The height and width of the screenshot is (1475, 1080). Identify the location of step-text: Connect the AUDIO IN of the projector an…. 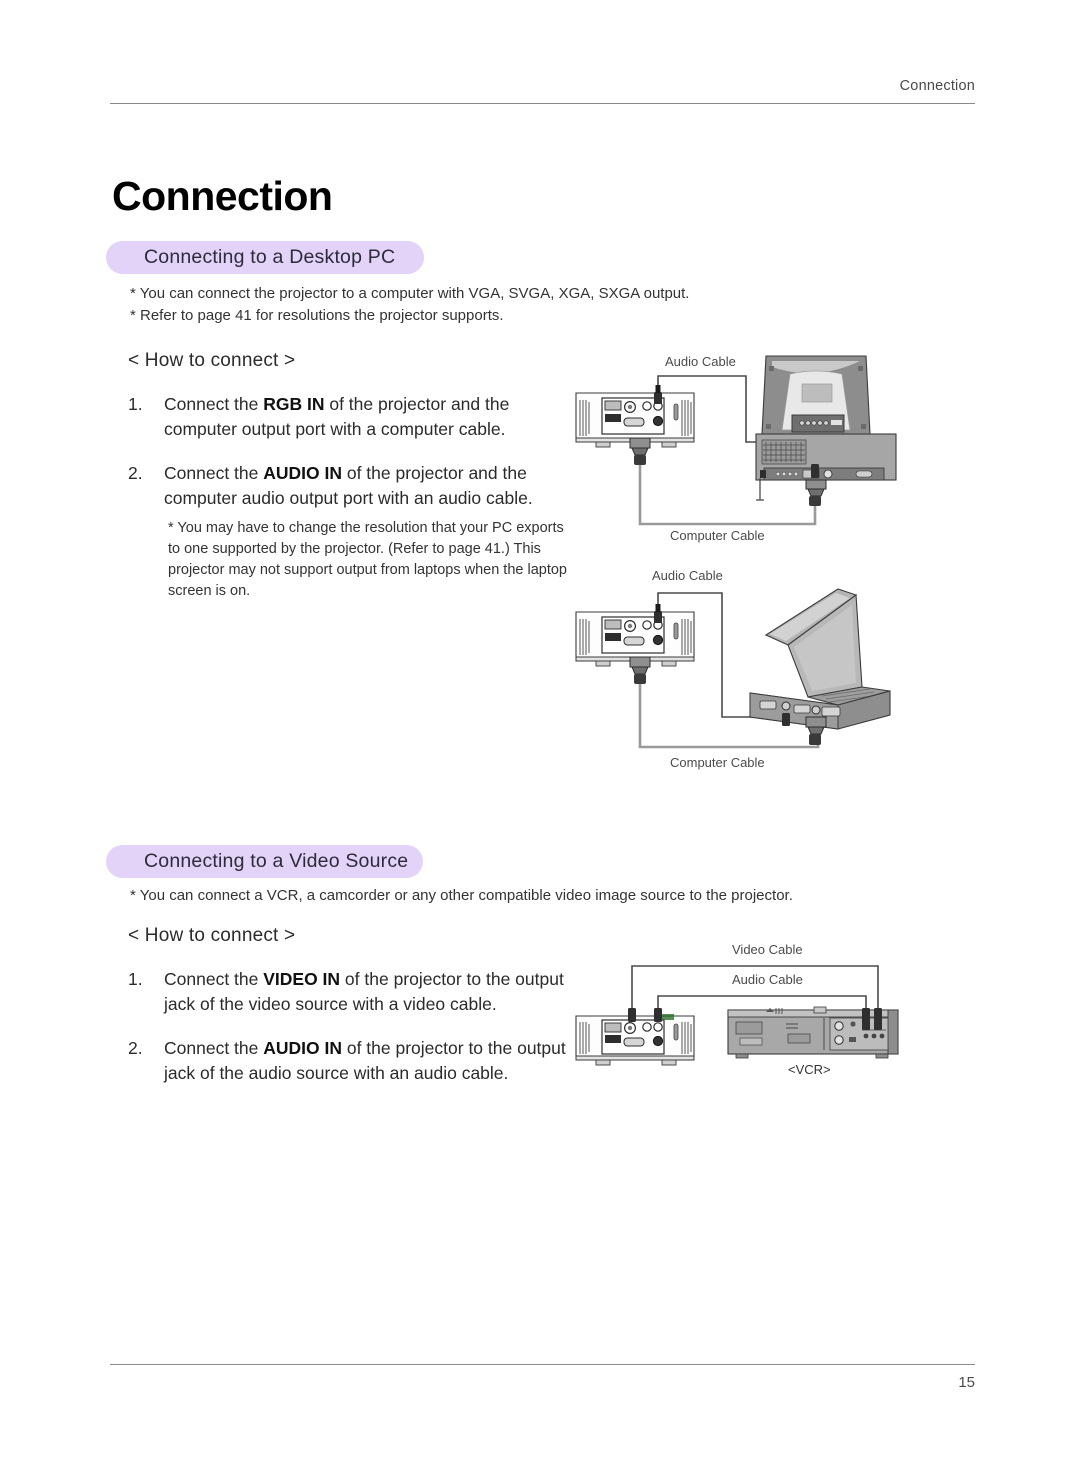
(348, 485).